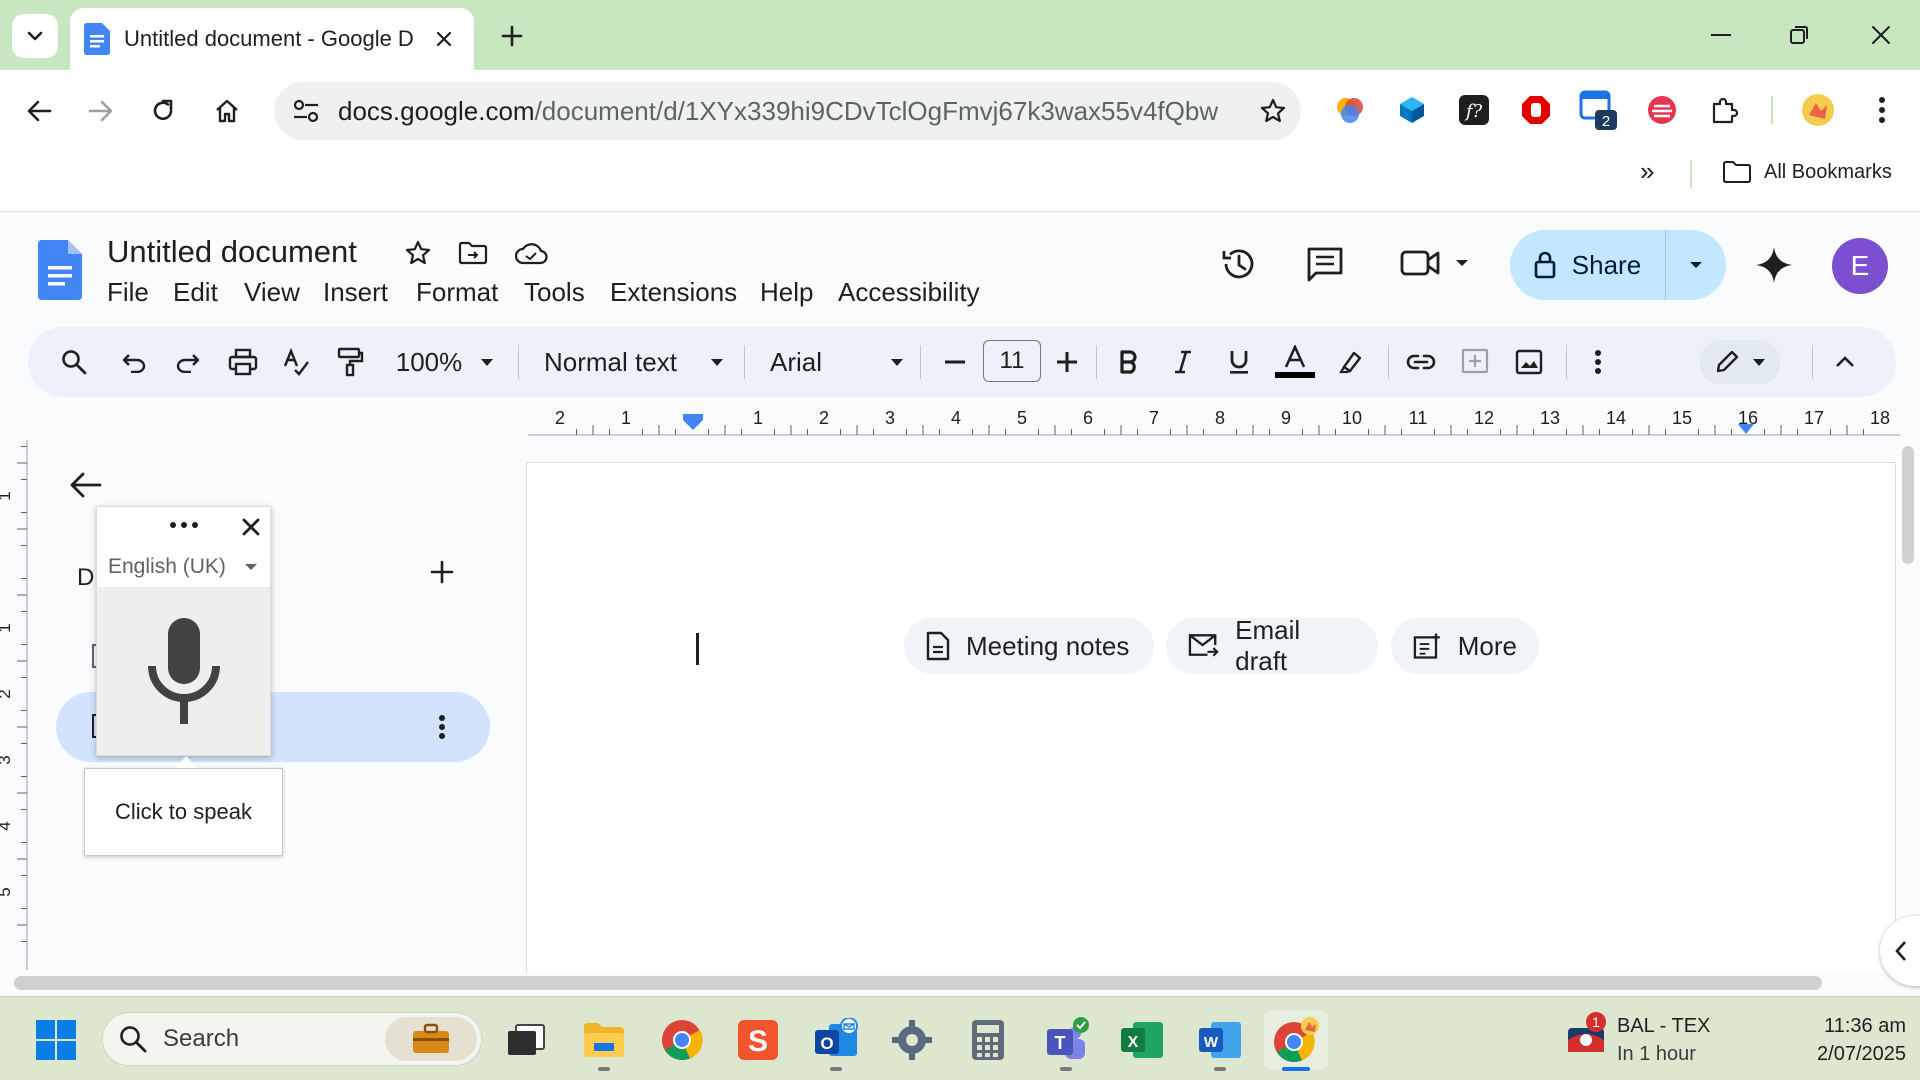 The height and width of the screenshot is (1080, 1920). Describe the element at coordinates (786, 292) in the screenshot. I see `menu-help: Help` at that location.